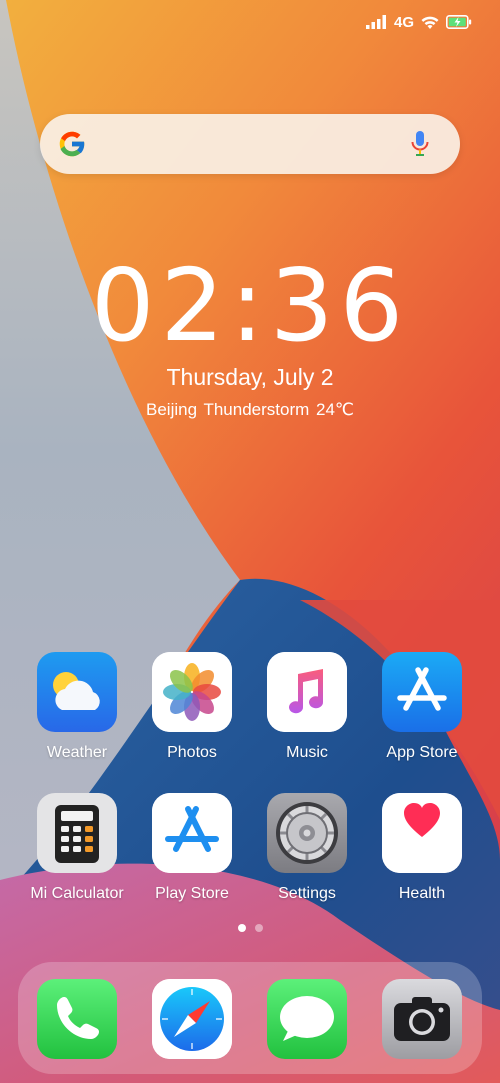 The image size is (500, 1083). What do you see at coordinates (192, 1019) in the screenshot?
I see `safari-icon` at bounding box center [192, 1019].